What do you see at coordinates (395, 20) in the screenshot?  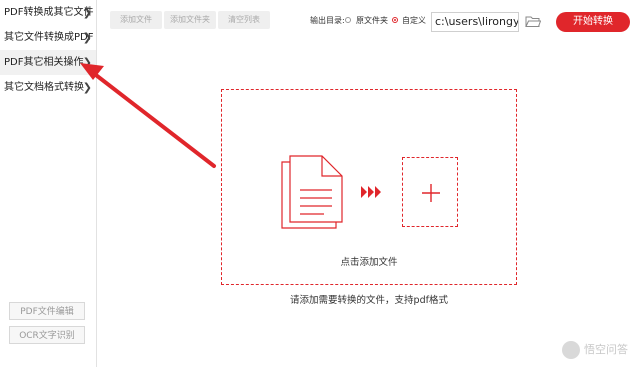 I see `radio-custom` at bounding box center [395, 20].